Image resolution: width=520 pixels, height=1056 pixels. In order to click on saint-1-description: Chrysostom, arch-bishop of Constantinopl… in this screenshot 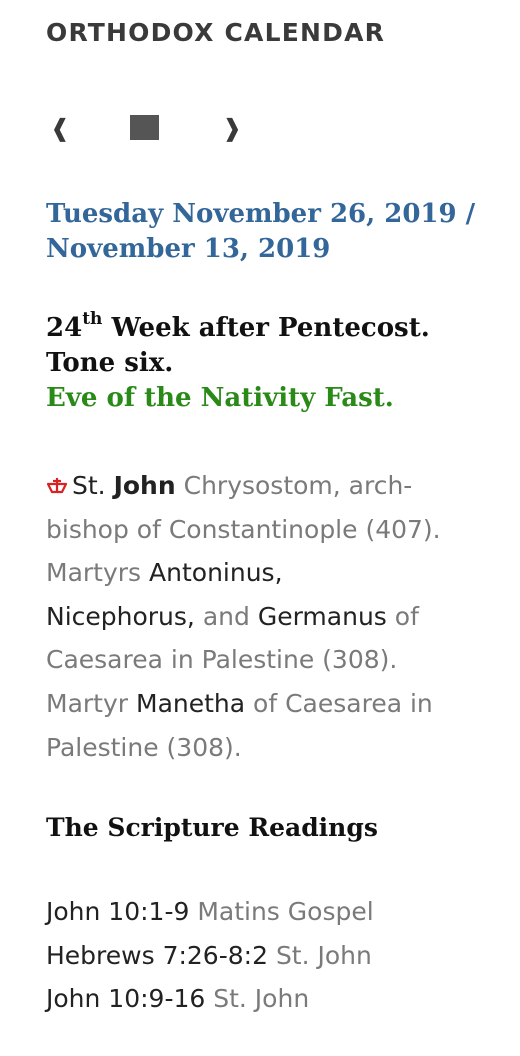, I will do `click(243, 507)`.